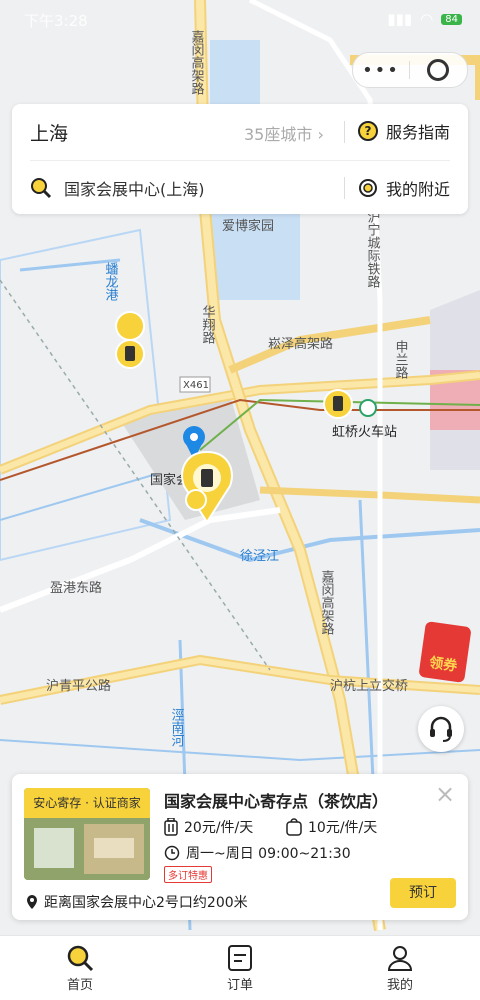  I want to click on price-bag-label: 10元/件/天, so click(343, 828).